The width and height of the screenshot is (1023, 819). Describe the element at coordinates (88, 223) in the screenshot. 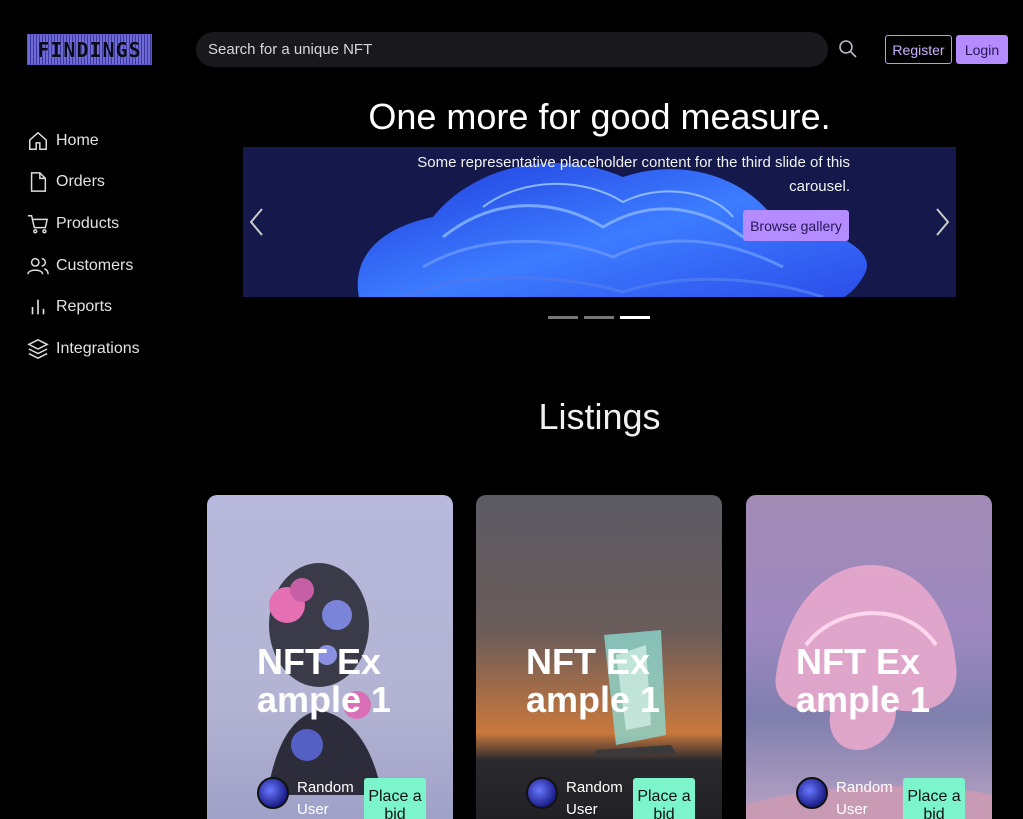

I see `sidebar-item-label: Products` at that location.